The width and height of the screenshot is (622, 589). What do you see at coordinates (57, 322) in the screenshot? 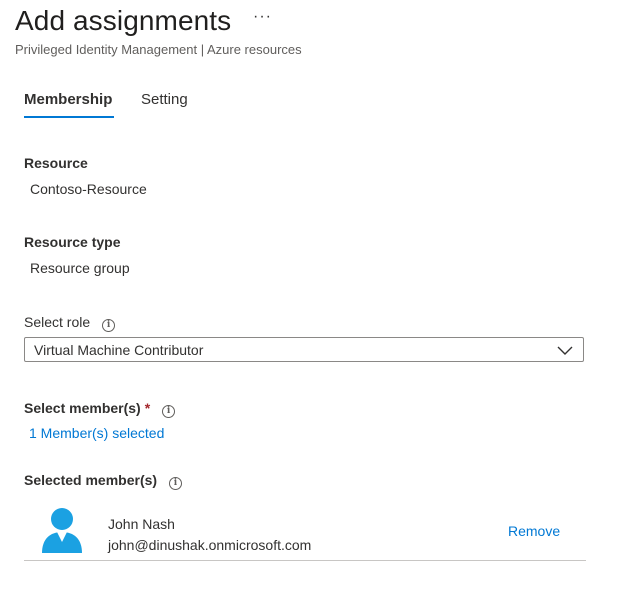
I see `select-role-label: Select role` at bounding box center [57, 322].